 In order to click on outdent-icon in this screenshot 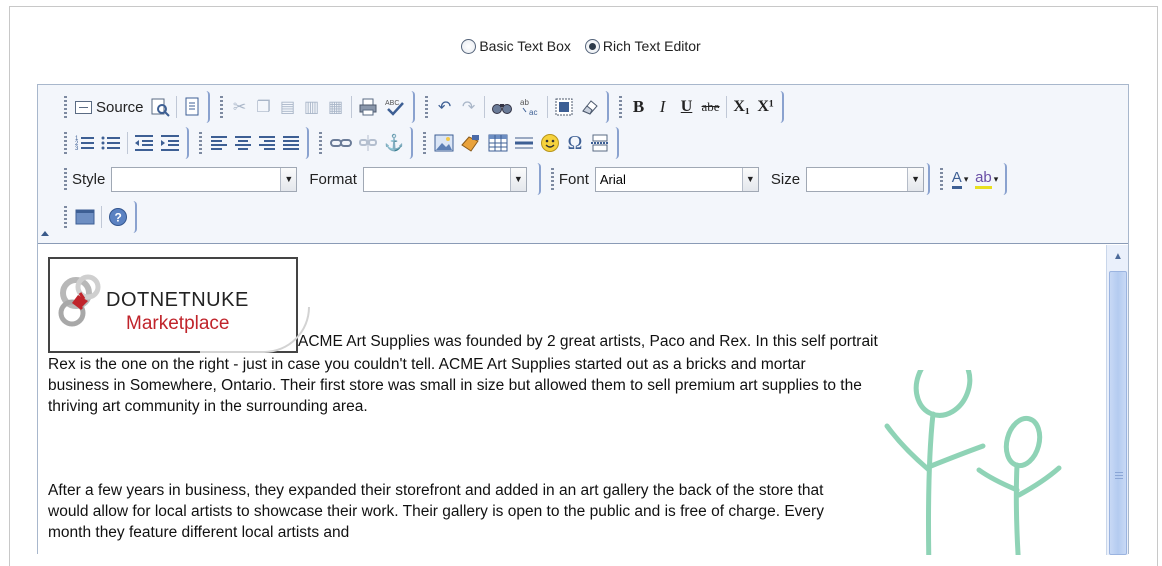, I will do `click(144, 143)`.